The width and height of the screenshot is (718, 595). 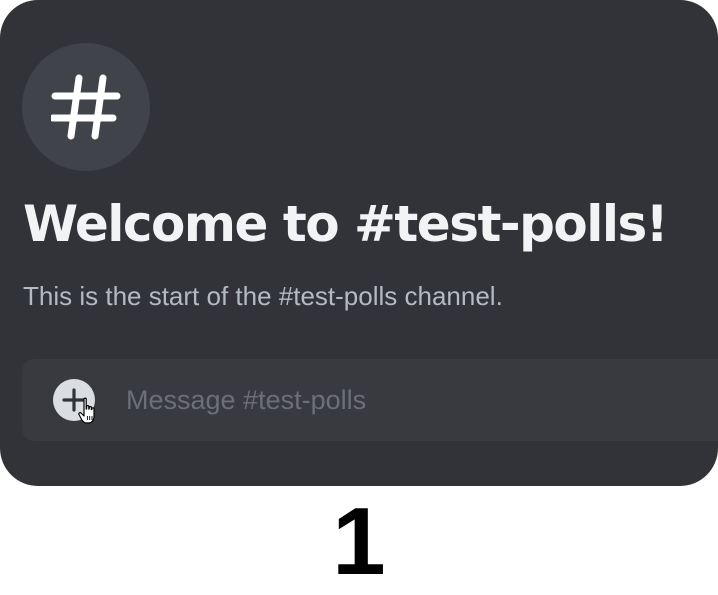 I want to click on hand-pointer-cursor-icon, so click(x=86, y=410).